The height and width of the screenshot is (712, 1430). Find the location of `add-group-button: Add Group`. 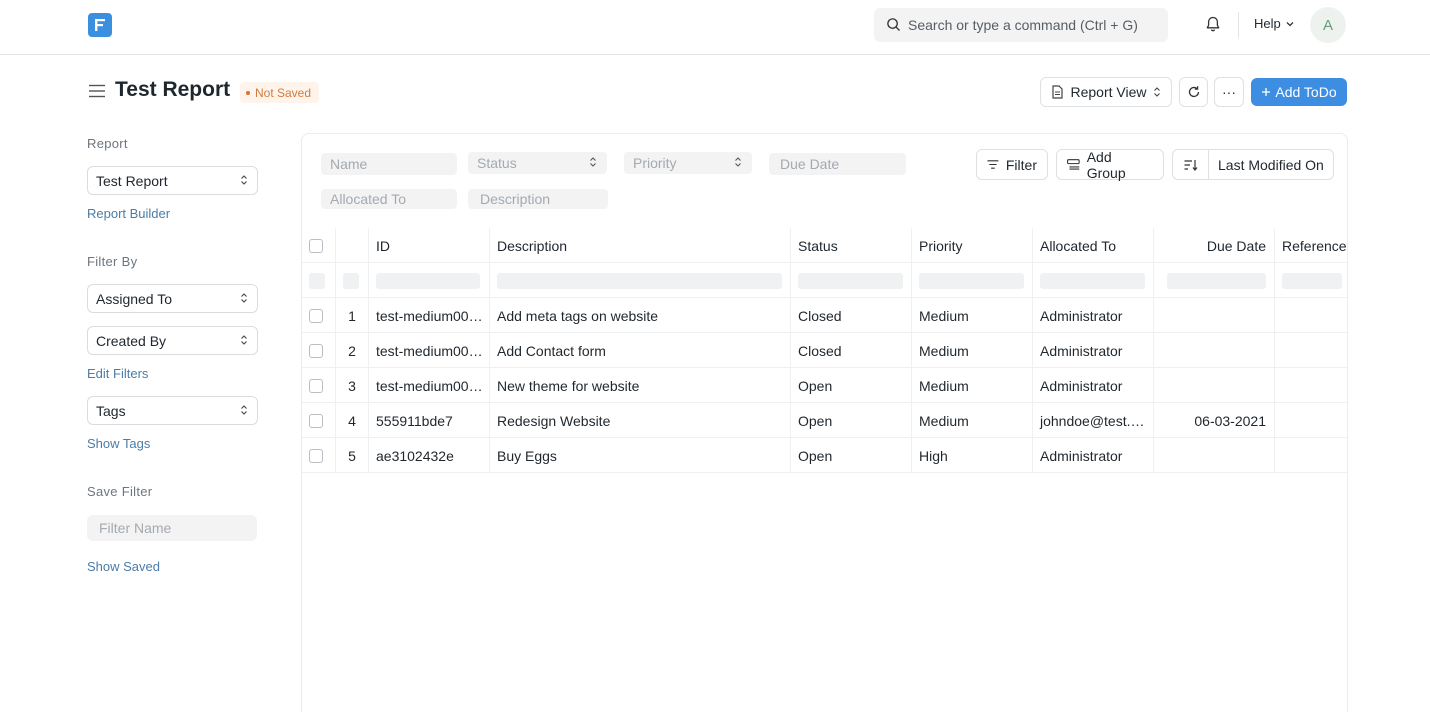

add-group-button: Add Group is located at coordinates (1110, 164).